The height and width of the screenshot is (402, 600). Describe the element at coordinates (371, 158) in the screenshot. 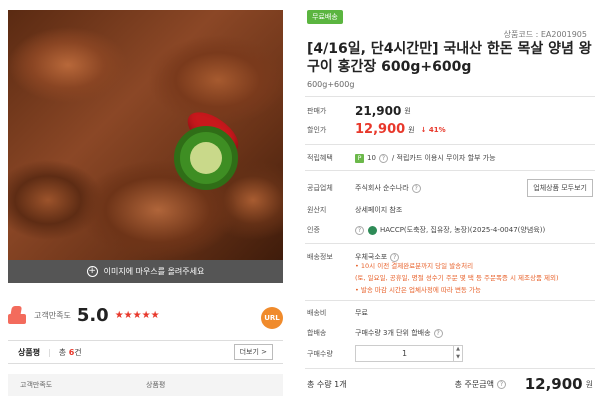

I see `points-value: 10` at that location.